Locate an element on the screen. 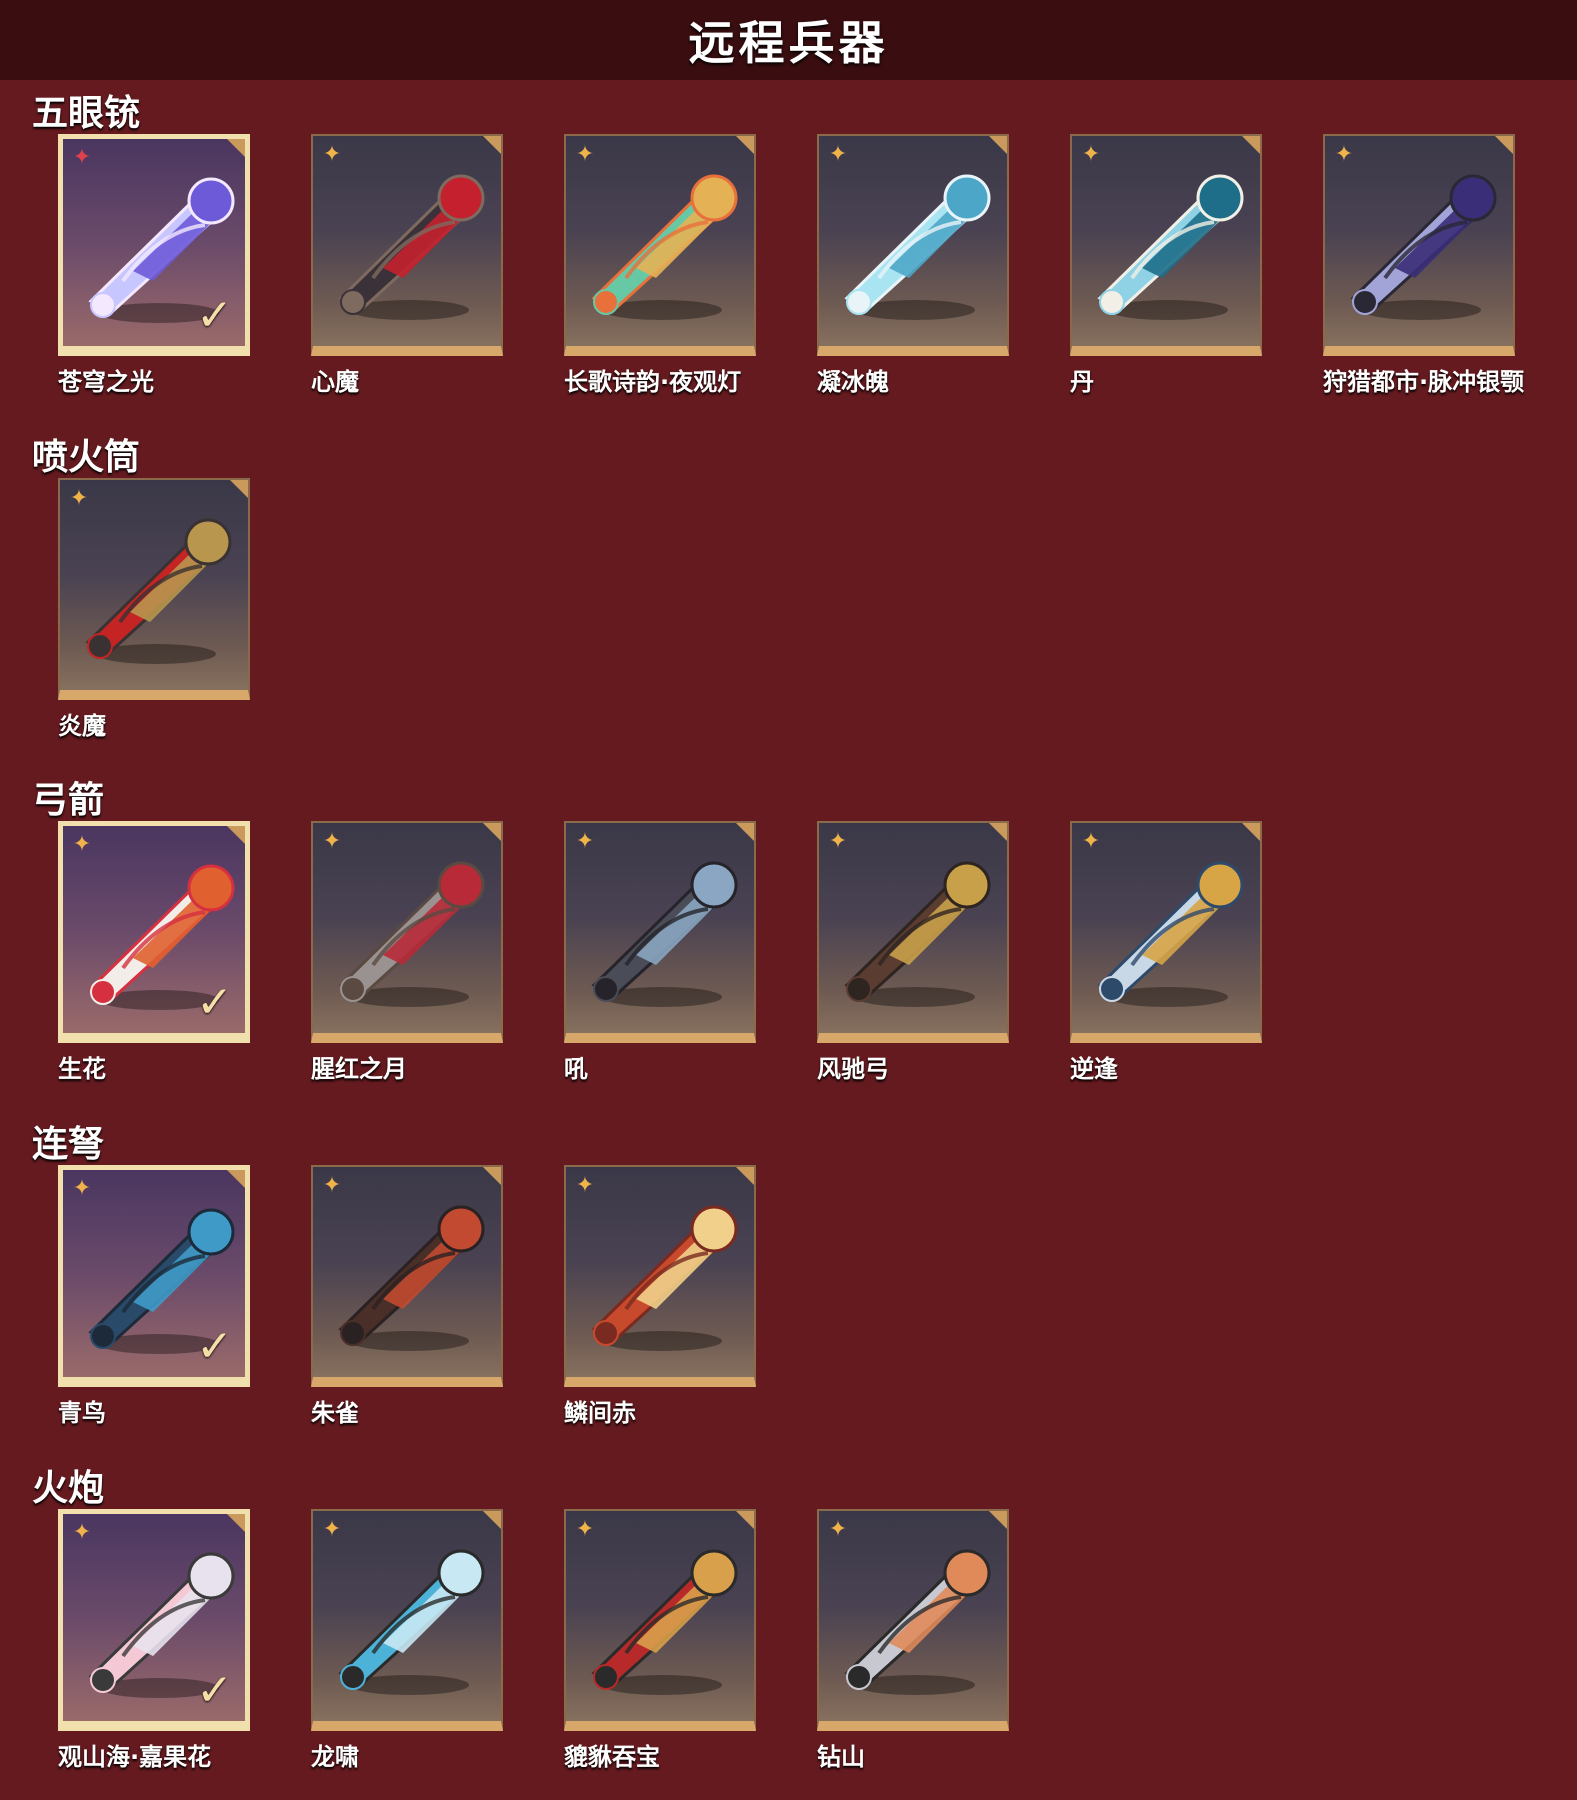 This screenshot has width=1577, height=1800. category-title: 弓箭 is located at coordinates (68, 800).